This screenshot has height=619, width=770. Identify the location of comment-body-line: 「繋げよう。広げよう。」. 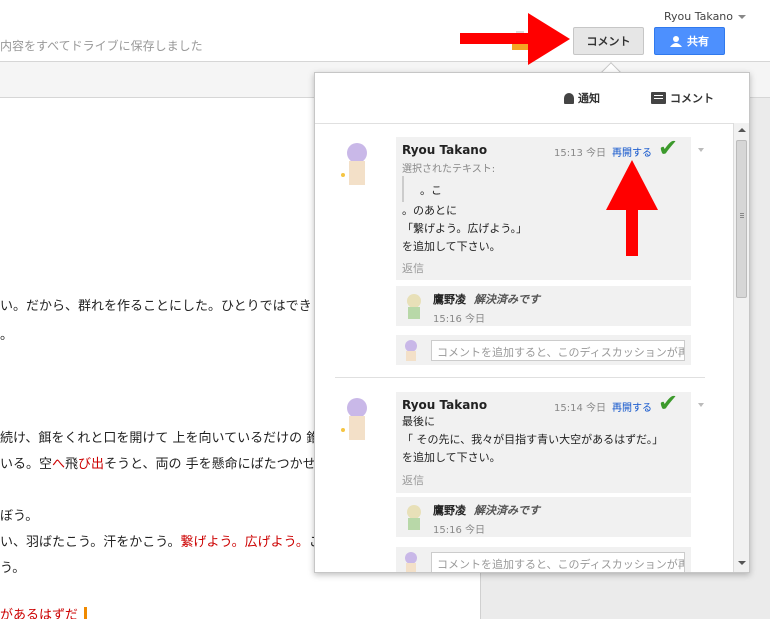
(465, 228).